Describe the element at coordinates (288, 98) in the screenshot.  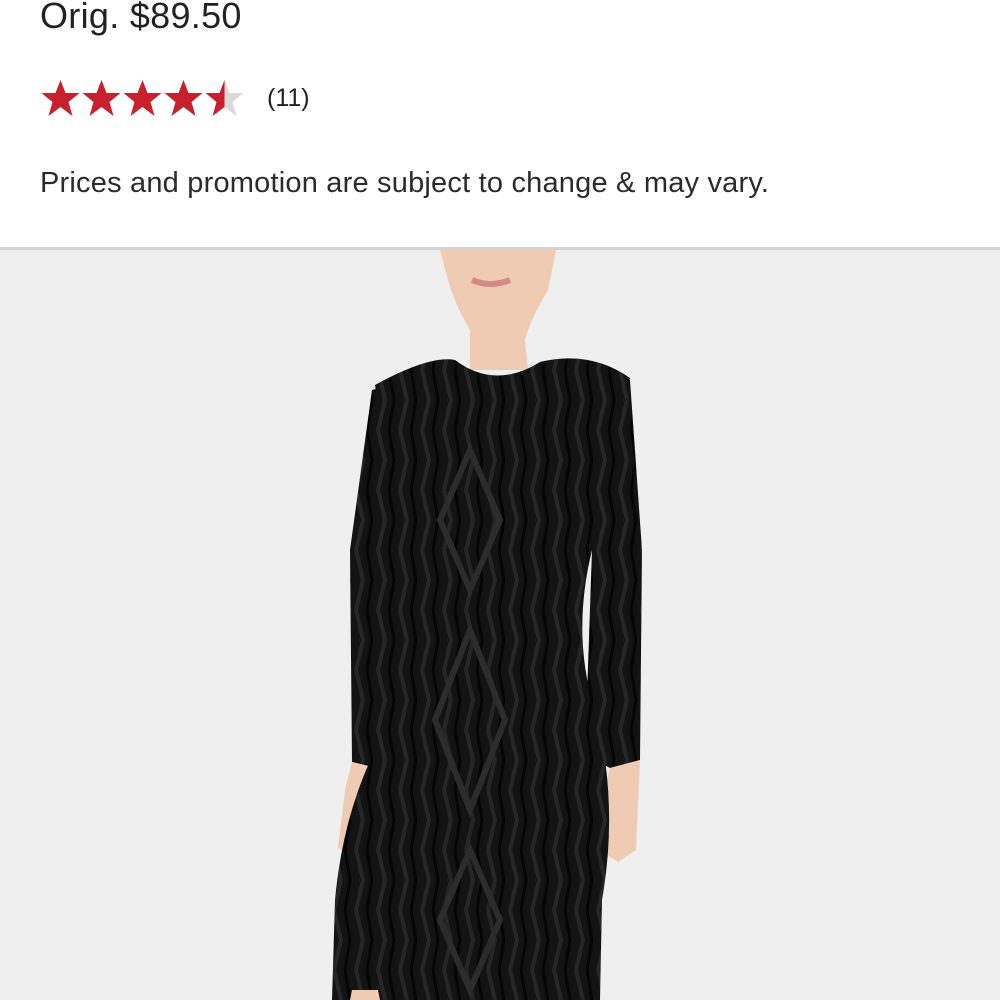
I see `review-count: (11)` at that location.